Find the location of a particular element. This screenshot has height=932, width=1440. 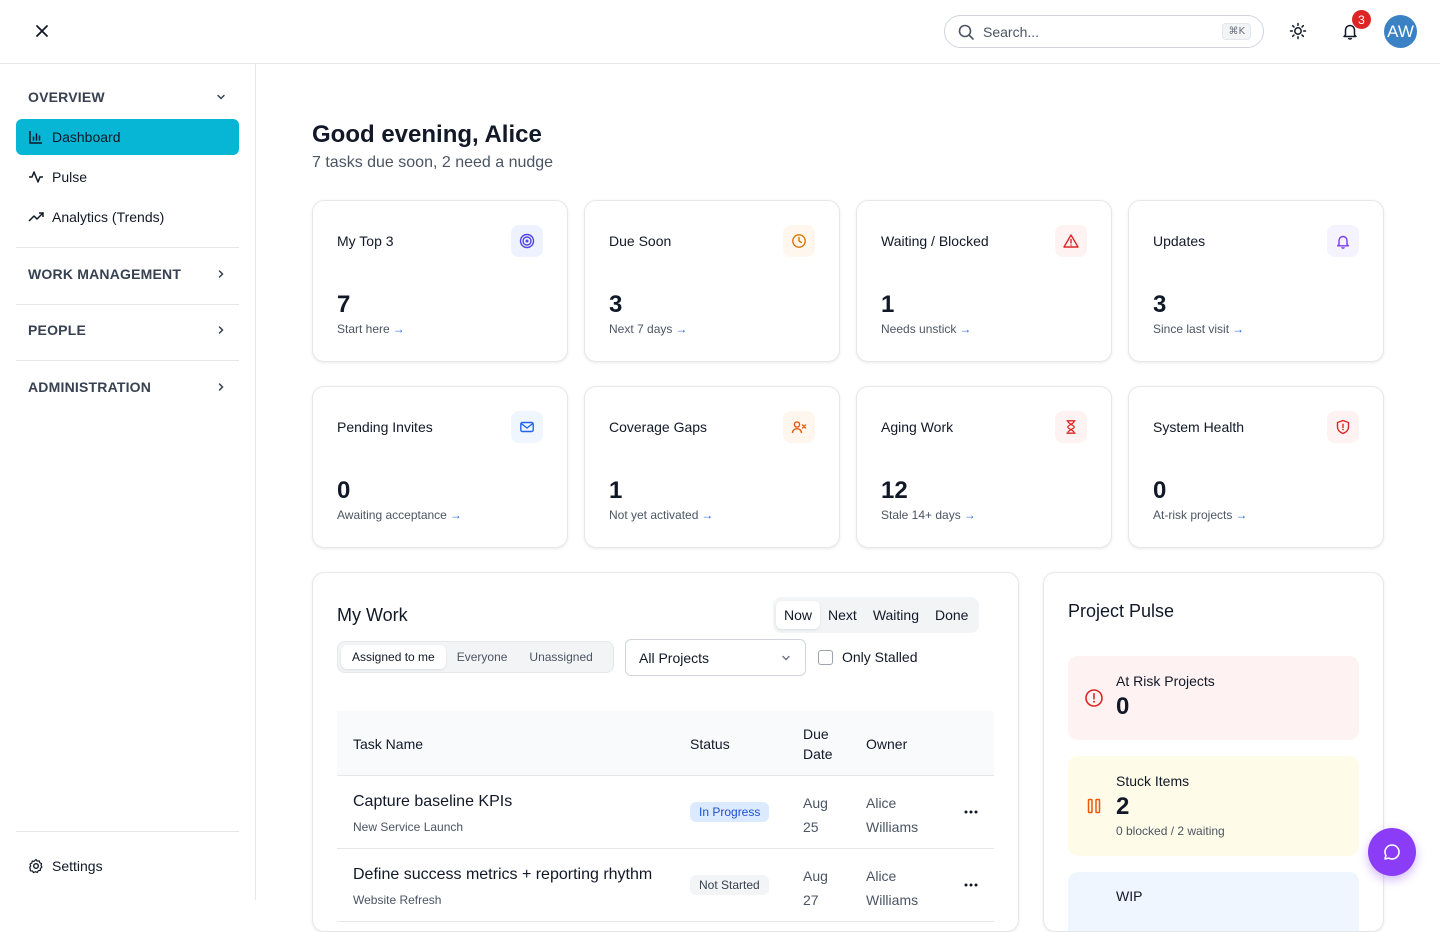

project-pulse-title: Project Pulse is located at coordinates (1121, 611).